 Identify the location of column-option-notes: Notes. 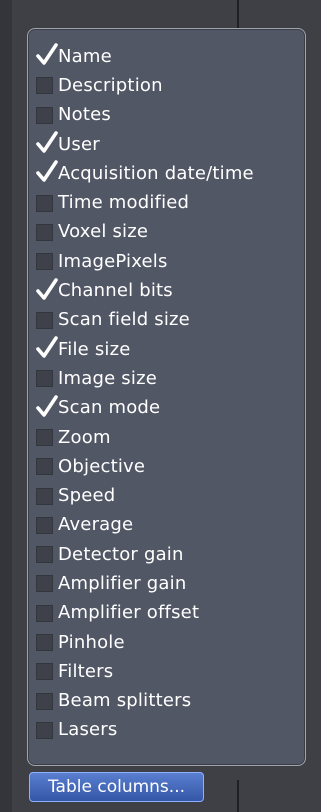
(145, 115).